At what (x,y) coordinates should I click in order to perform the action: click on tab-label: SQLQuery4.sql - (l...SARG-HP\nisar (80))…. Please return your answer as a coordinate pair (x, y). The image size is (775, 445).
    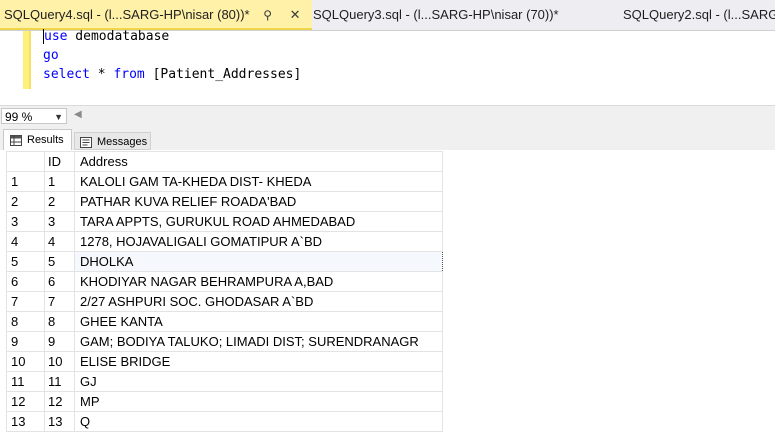
    Looking at the image, I should click on (127, 14).